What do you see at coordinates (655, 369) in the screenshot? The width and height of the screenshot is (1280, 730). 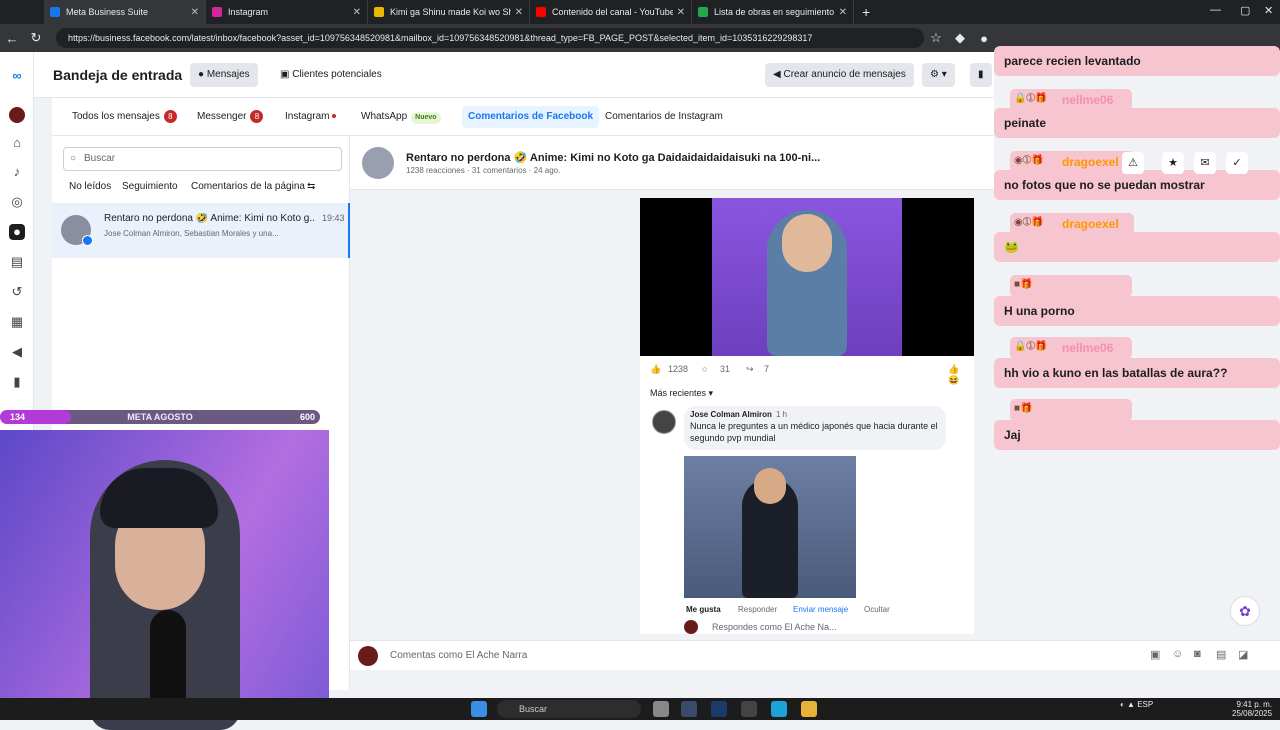 I see `like-icon: 👍` at bounding box center [655, 369].